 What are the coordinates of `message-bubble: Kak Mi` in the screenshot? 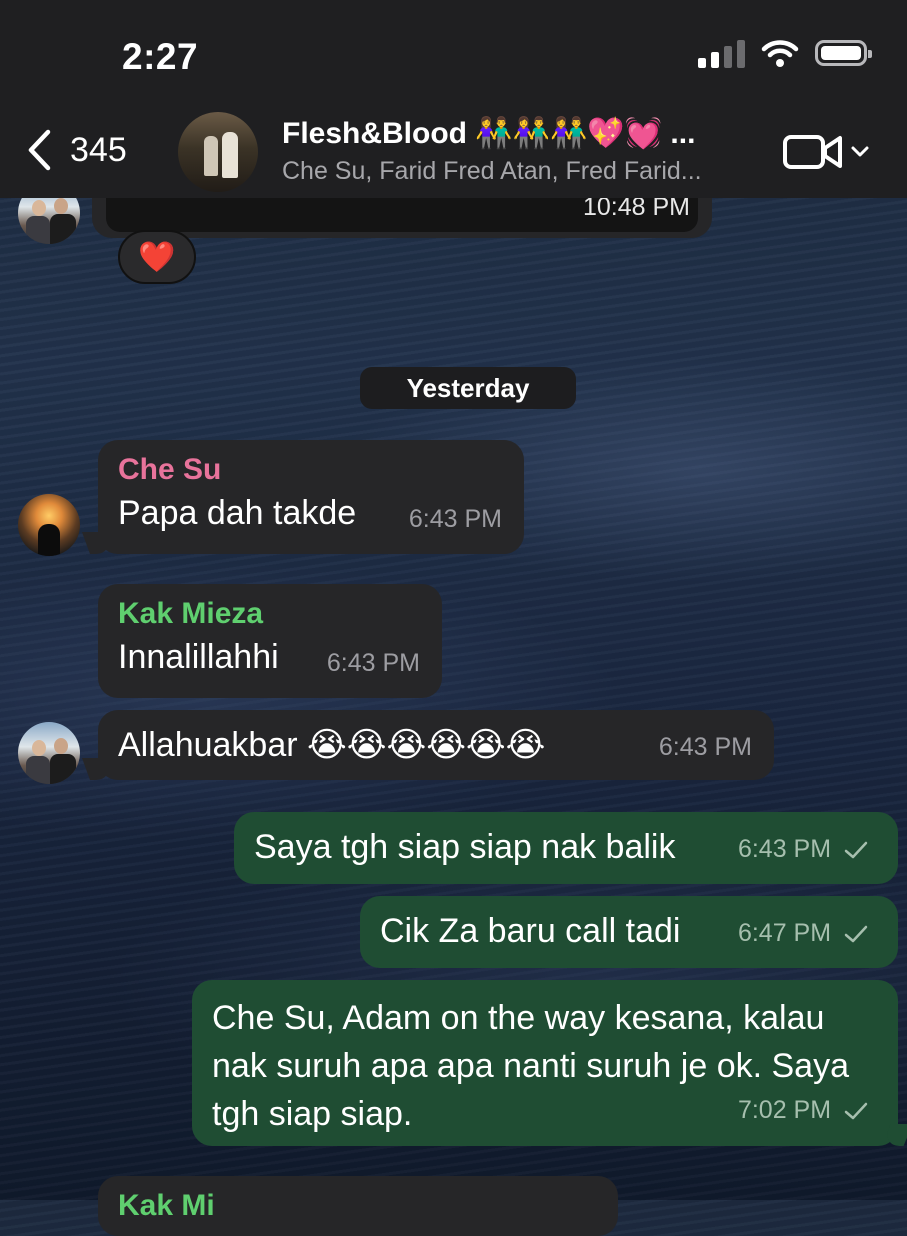 It's located at (358, 1206).